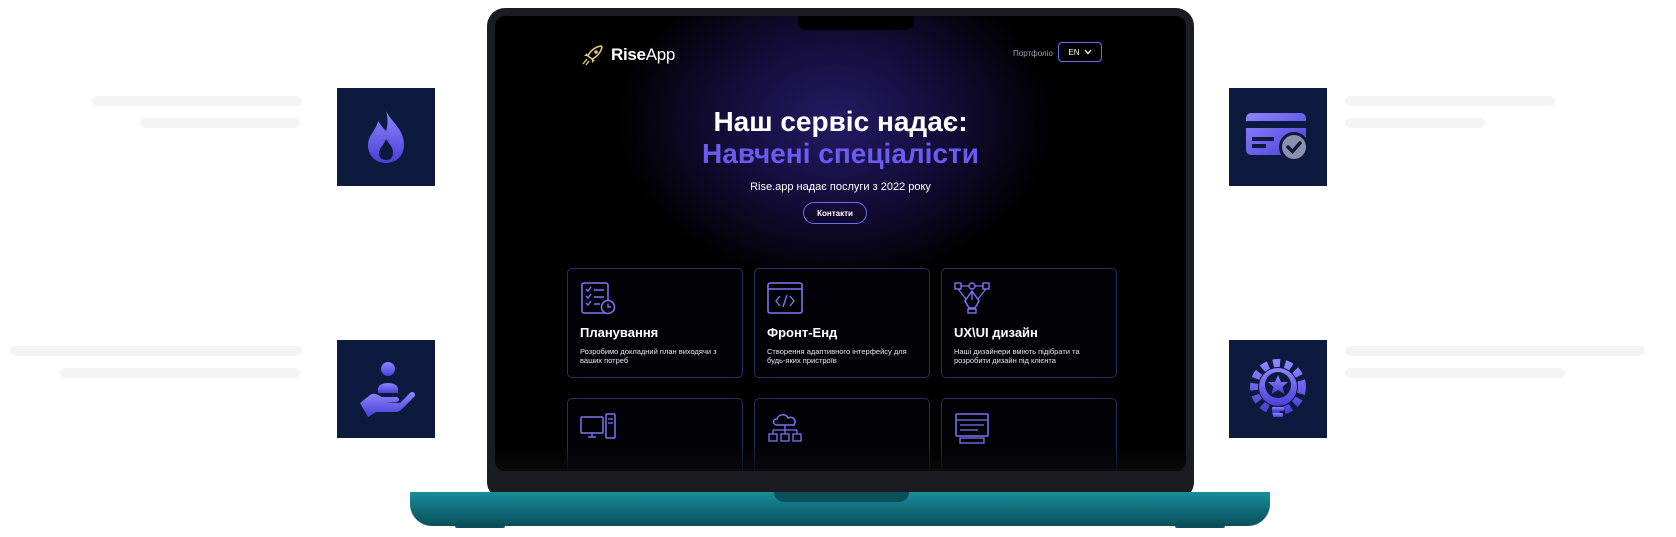  I want to click on care-tile, so click(386, 389).